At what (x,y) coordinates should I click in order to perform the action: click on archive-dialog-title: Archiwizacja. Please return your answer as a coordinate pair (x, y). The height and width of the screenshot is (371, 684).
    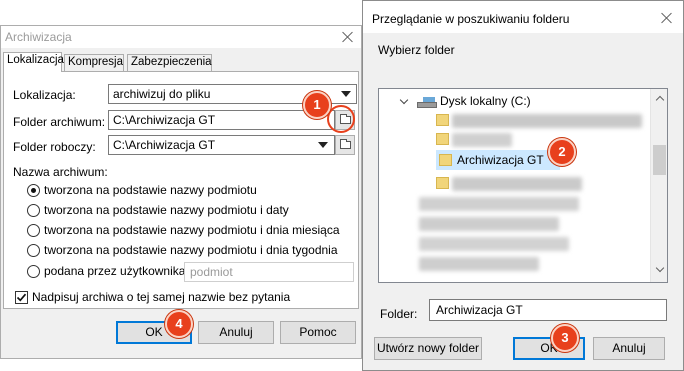
    Looking at the image, I should click on (38, 37).